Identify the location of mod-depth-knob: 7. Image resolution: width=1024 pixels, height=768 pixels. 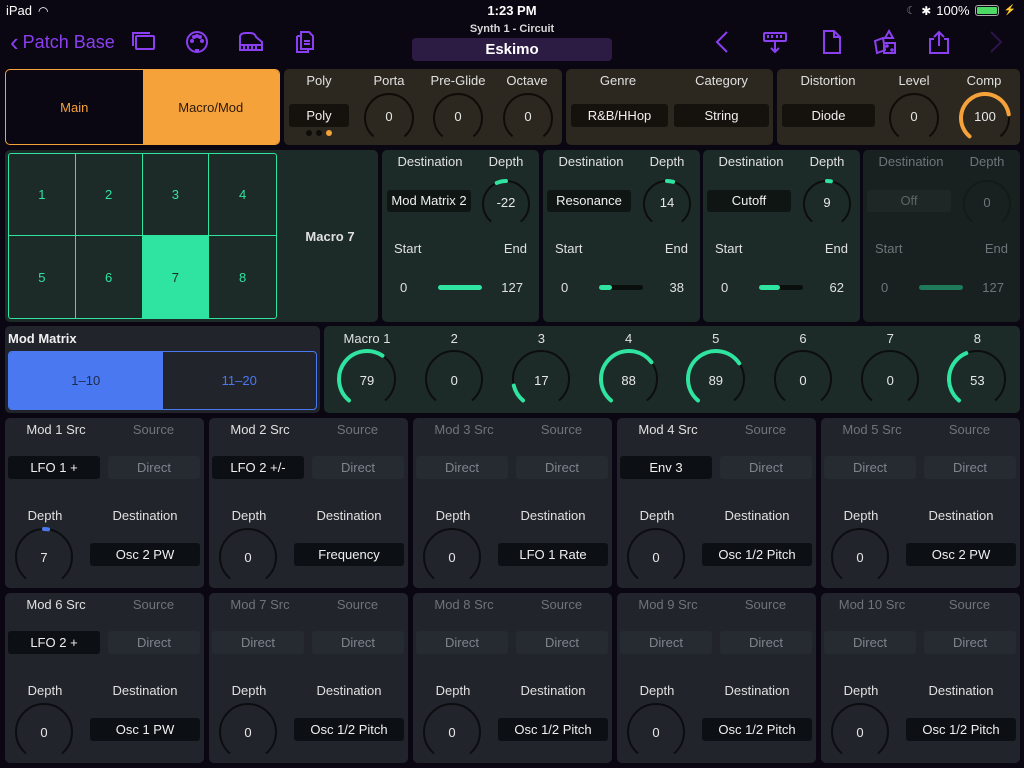
(44, 557).